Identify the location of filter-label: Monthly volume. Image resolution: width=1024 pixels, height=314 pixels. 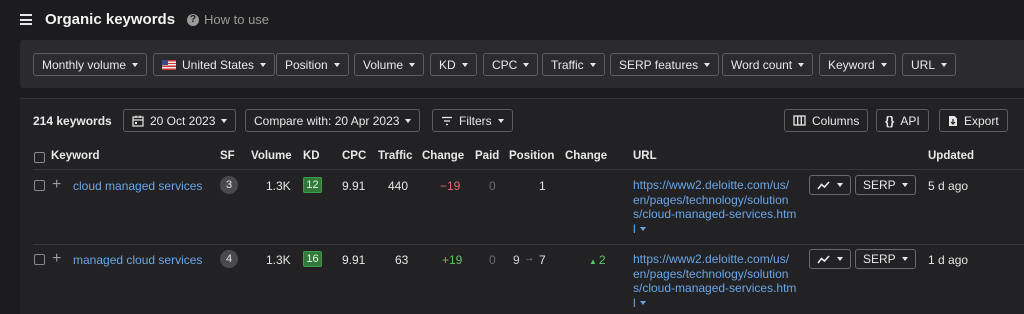
(84, 64).